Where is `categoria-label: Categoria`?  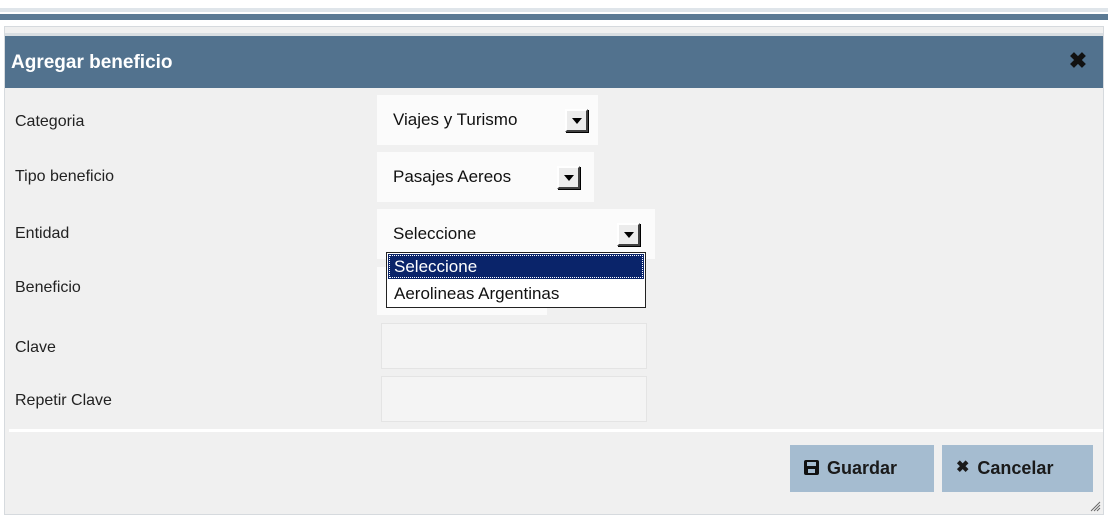
categoria-label: Categoria is located at coordinates (50, 121).